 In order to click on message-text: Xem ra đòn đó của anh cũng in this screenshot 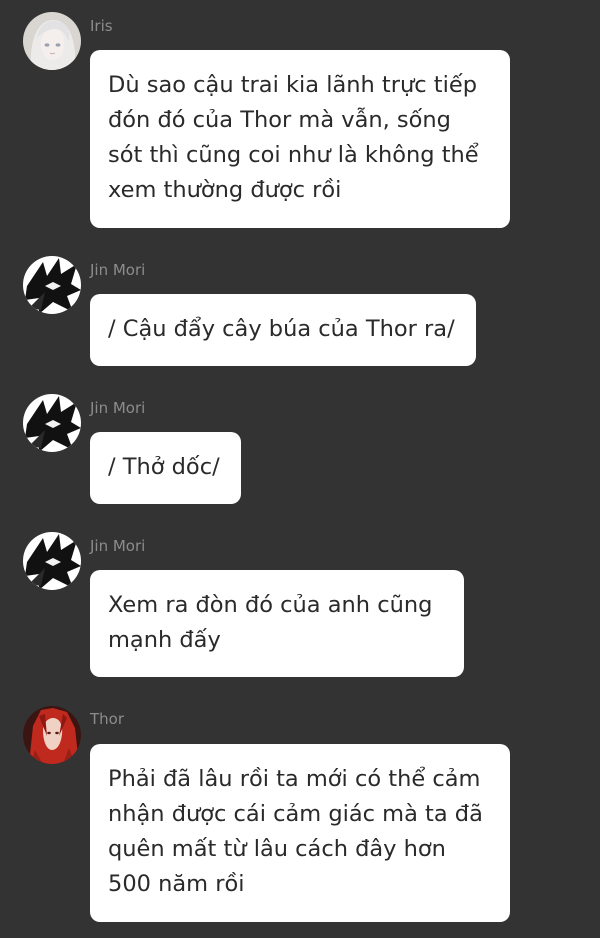, I will do `click(270, 605)`.